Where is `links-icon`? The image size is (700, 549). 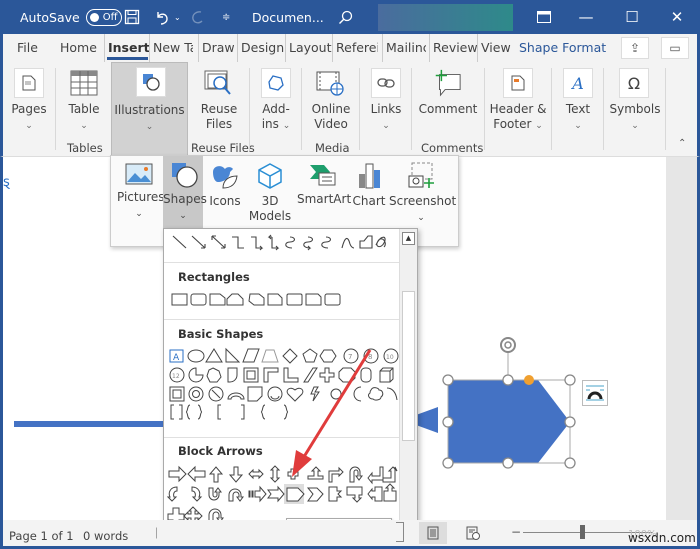
links-icon is located at coordinates (386, 83).